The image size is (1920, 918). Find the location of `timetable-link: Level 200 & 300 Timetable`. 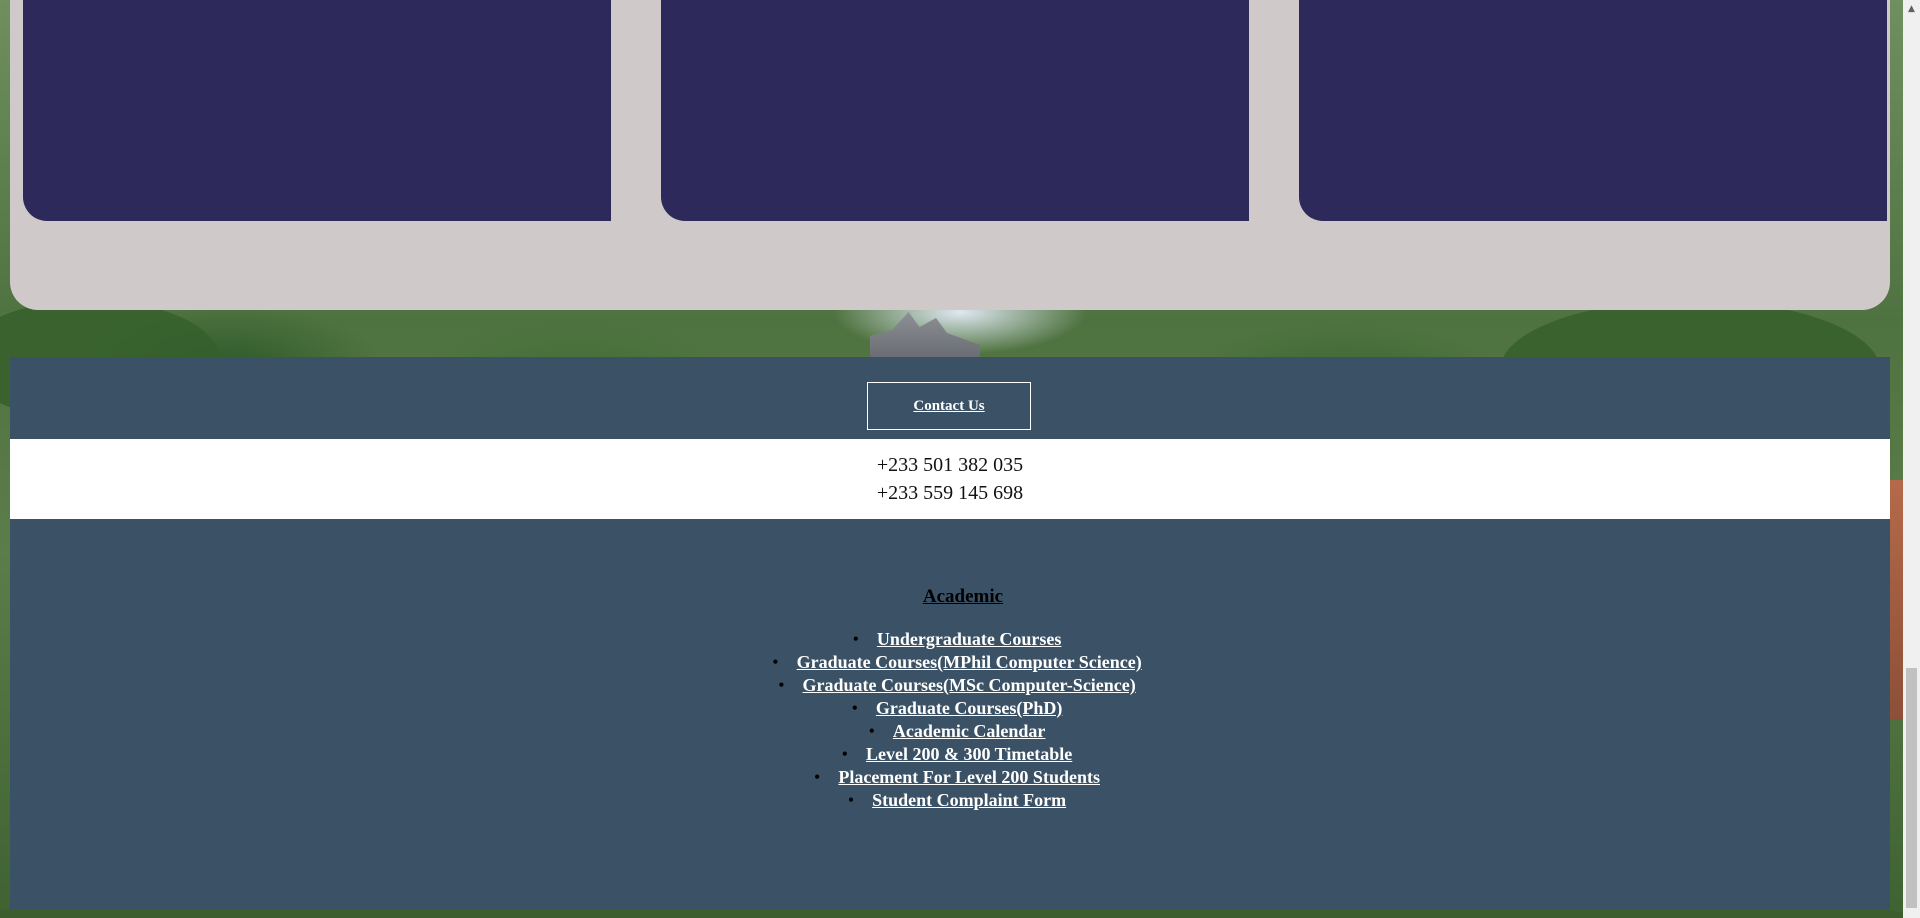

timetable-link: Level 200 & 300 Timetable is located at coordinates (969, 754).